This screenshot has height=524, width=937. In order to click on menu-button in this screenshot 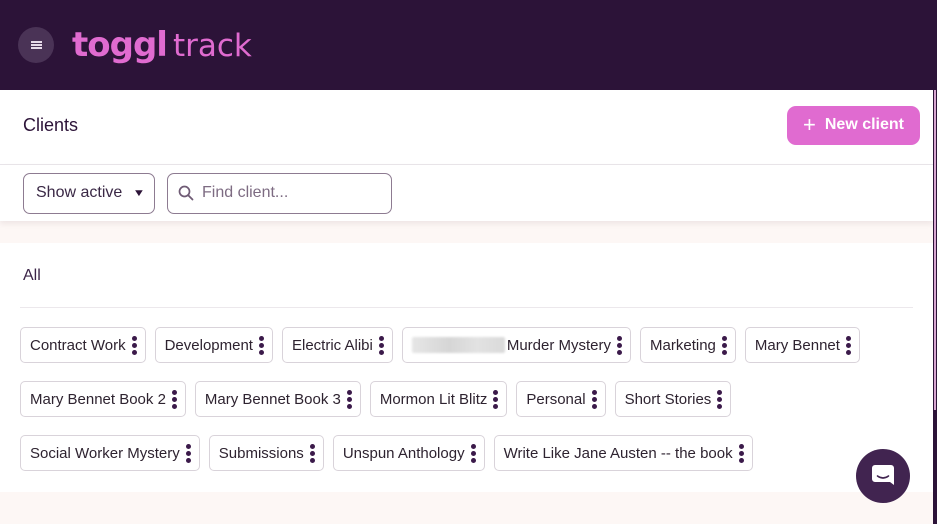, I will do `click(36, 45)`.